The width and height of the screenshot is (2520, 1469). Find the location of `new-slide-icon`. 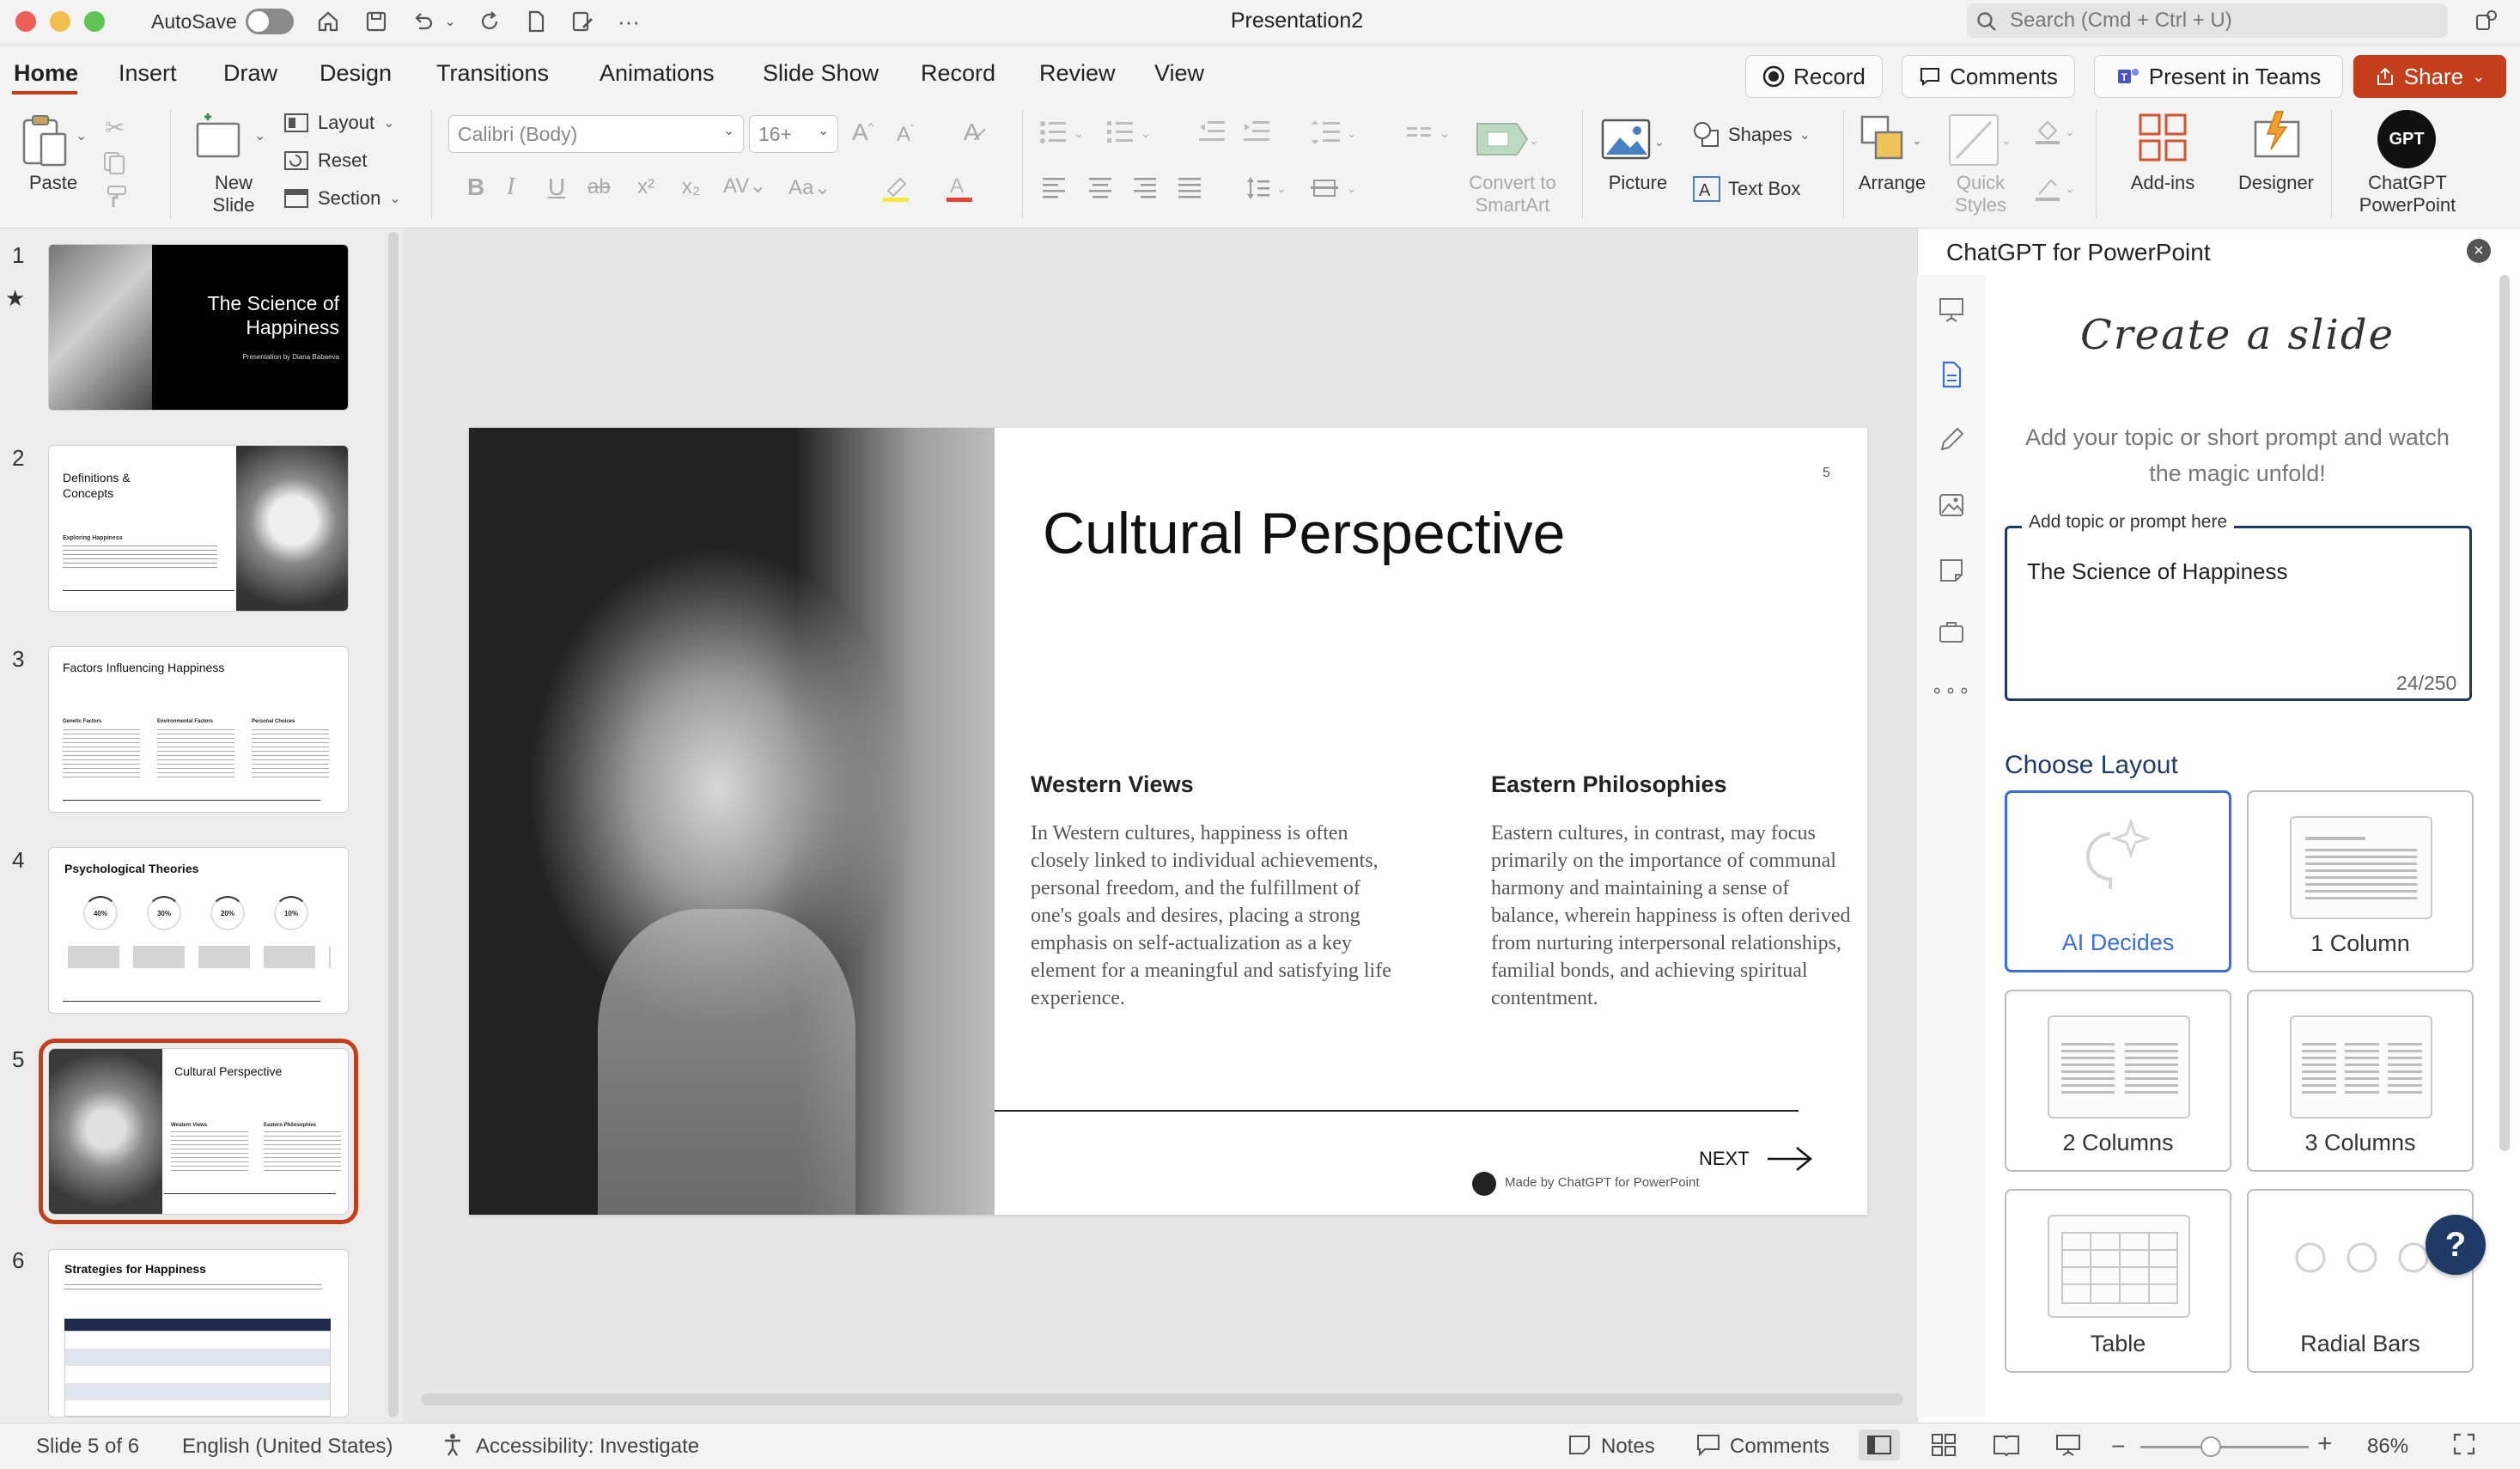

new-slide-icon is located at coordinates (222, 138).